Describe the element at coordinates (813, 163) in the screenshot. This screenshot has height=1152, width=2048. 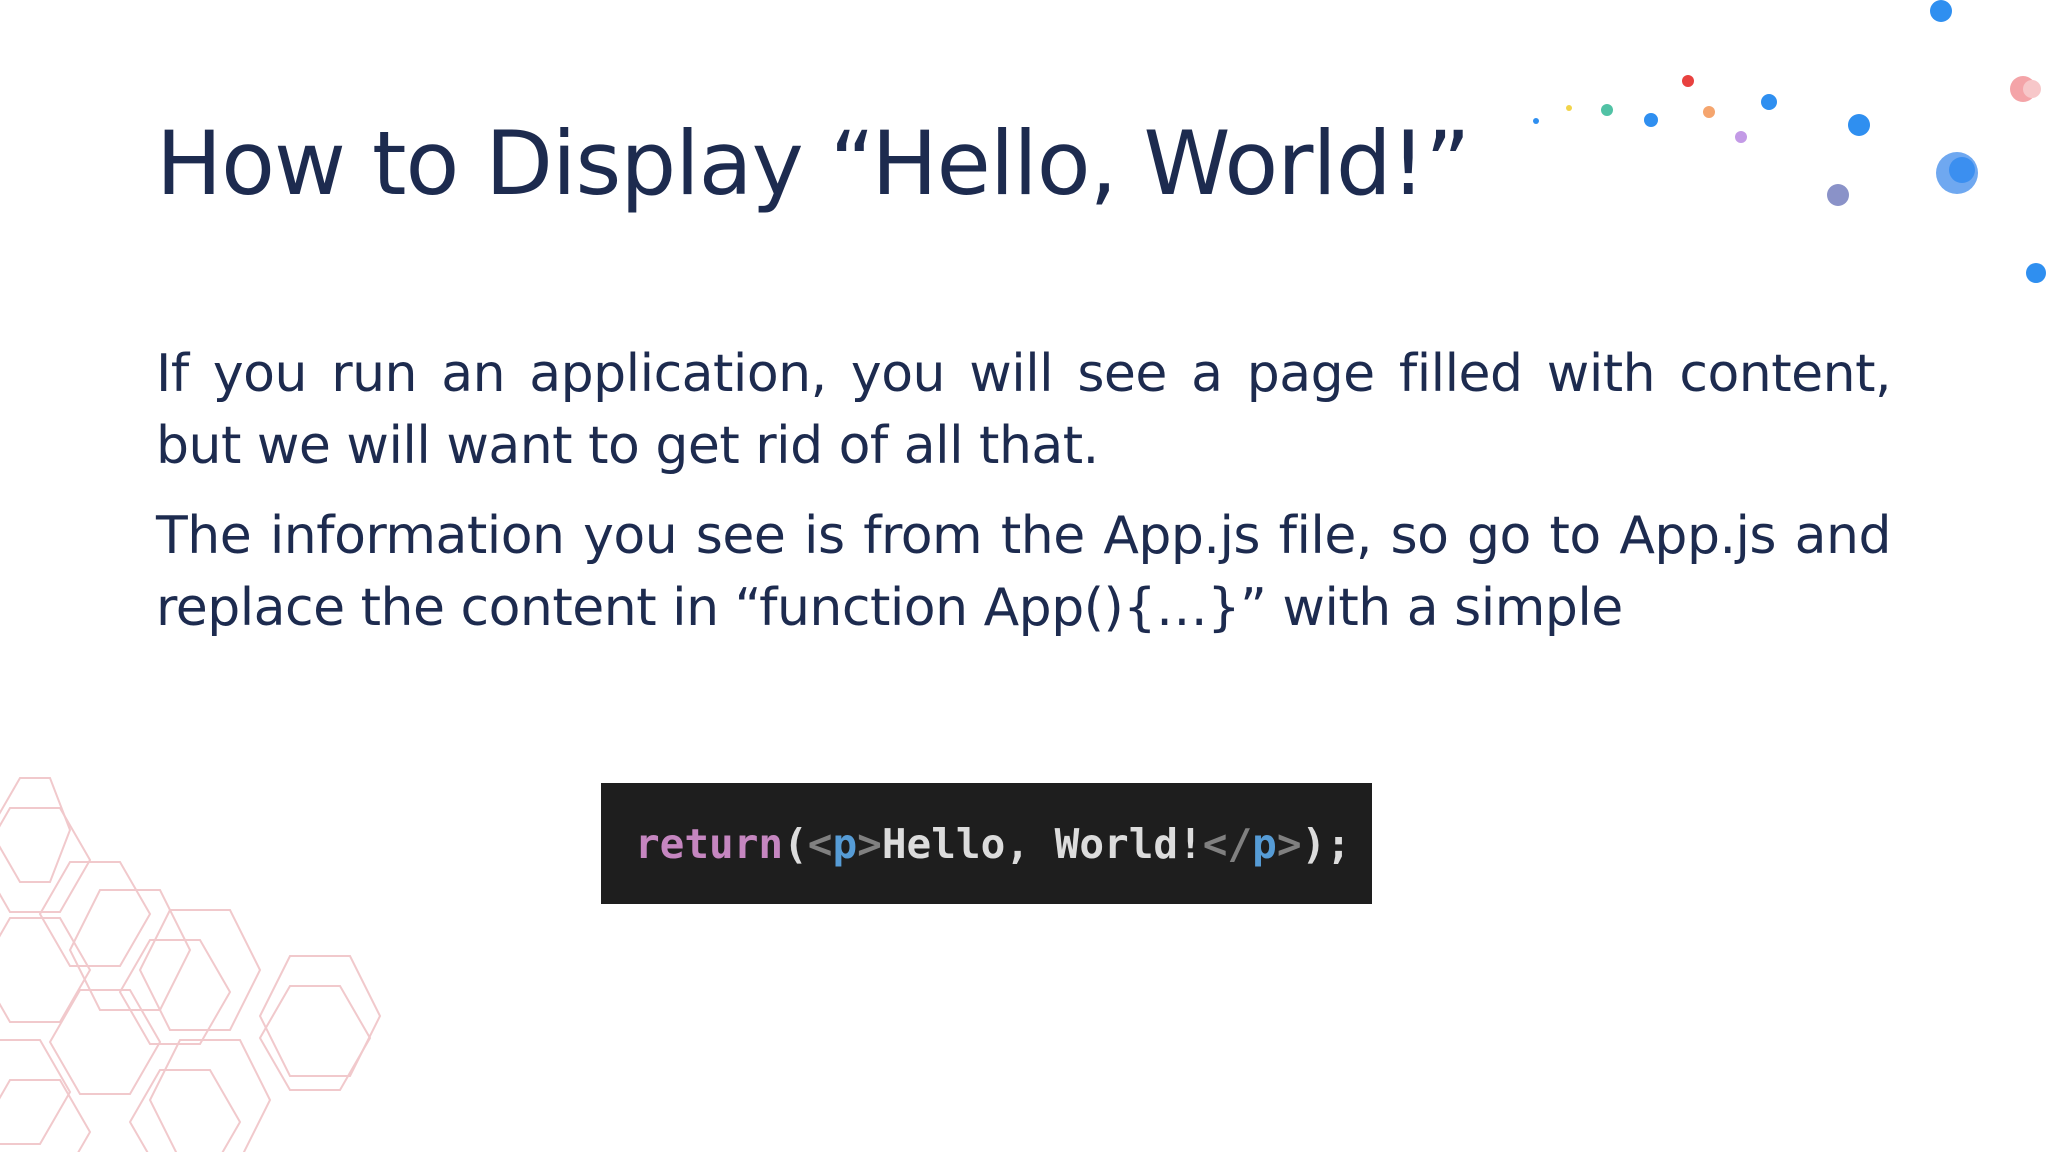
I see `slide-title: How to Display “Hello, World!”` at that location.